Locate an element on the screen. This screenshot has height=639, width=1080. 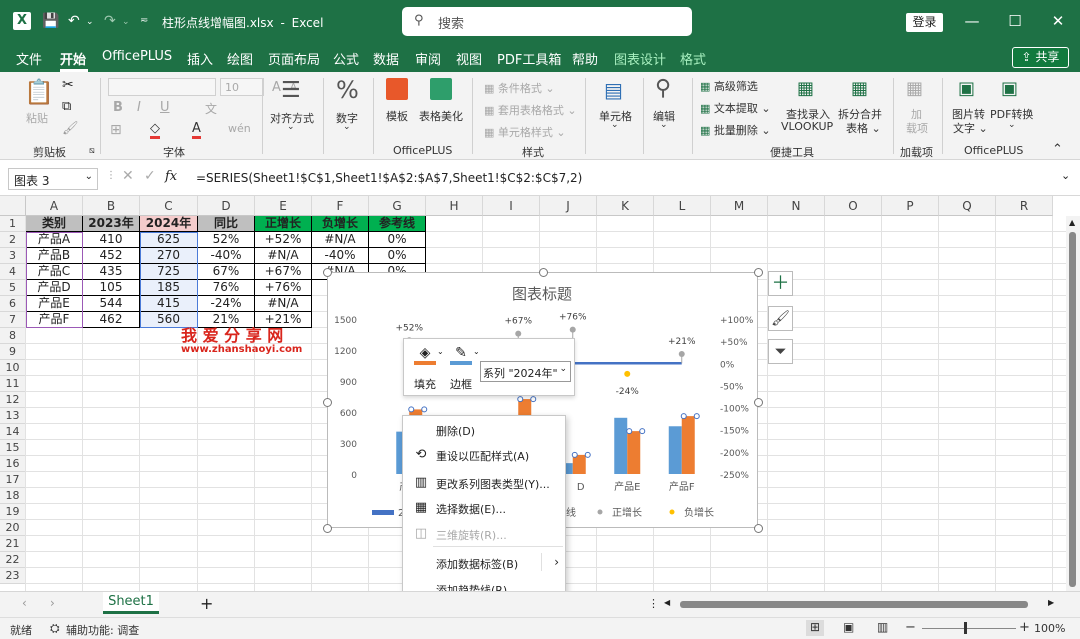
find-icon: ⚲ is located at coordinates (663, 88).